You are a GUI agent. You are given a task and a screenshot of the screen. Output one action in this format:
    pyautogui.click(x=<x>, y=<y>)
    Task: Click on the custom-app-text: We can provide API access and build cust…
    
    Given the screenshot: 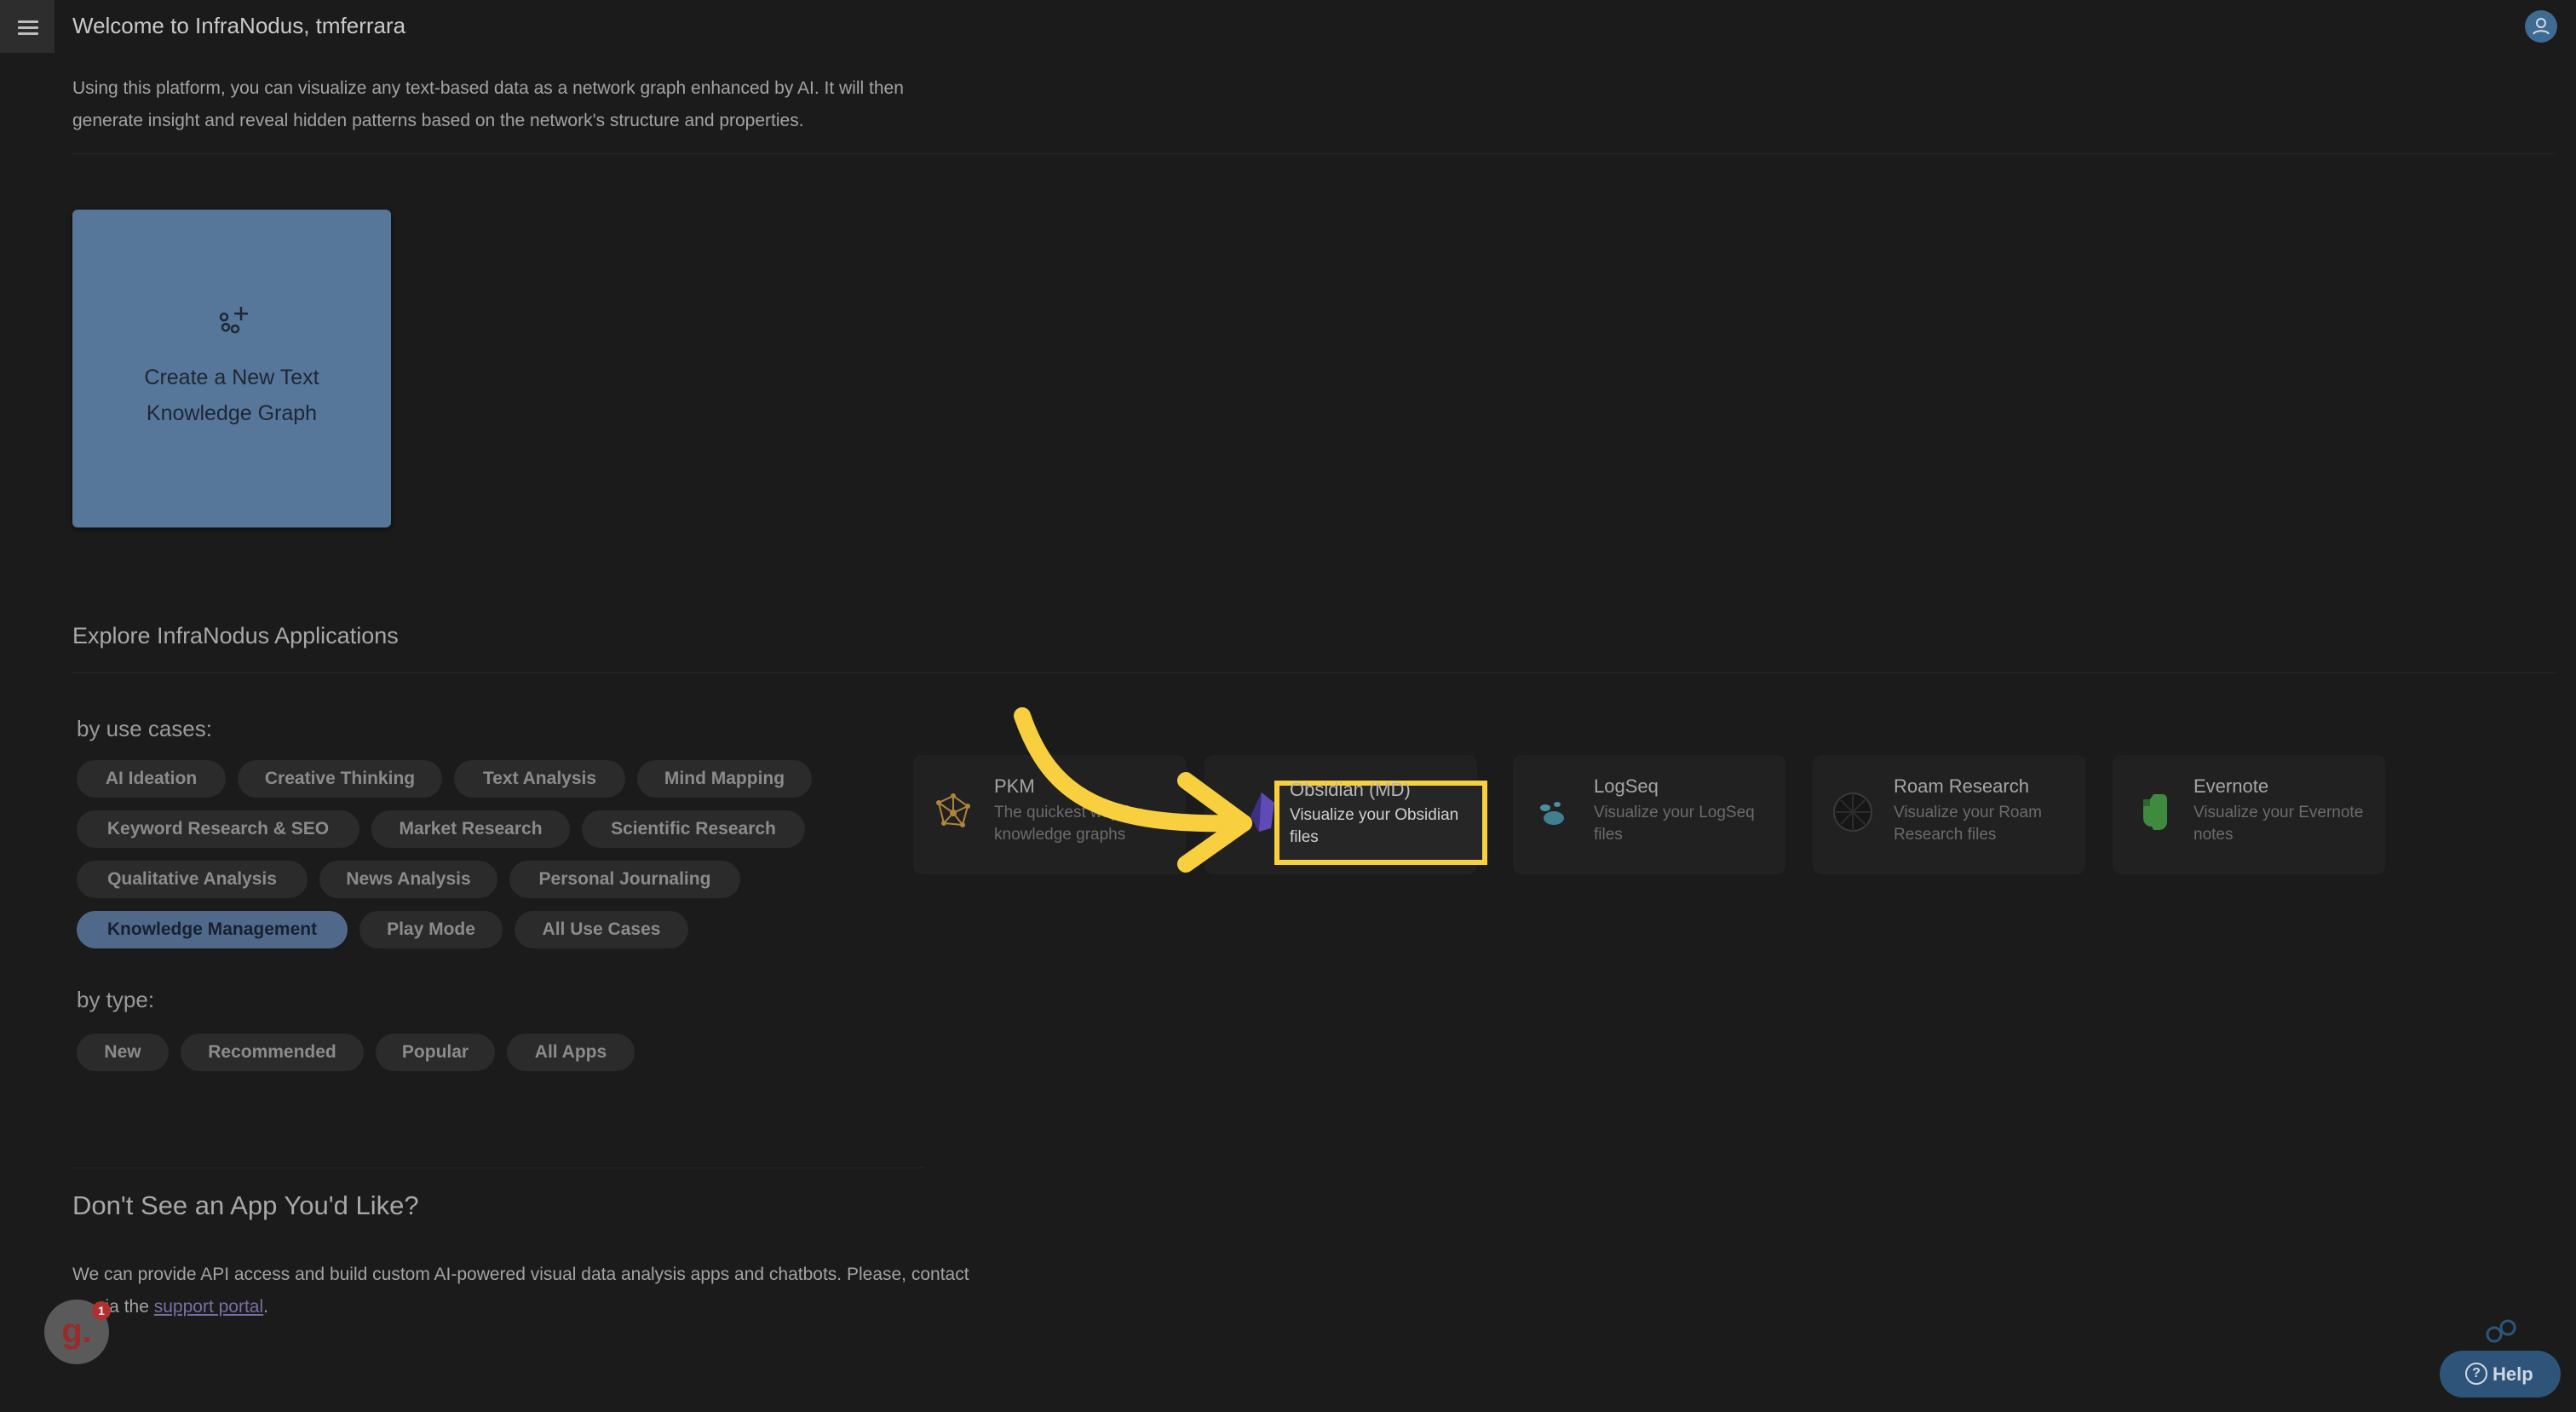 What is the action you would take?
    pyautogui.click(x=523, y=1291)
    